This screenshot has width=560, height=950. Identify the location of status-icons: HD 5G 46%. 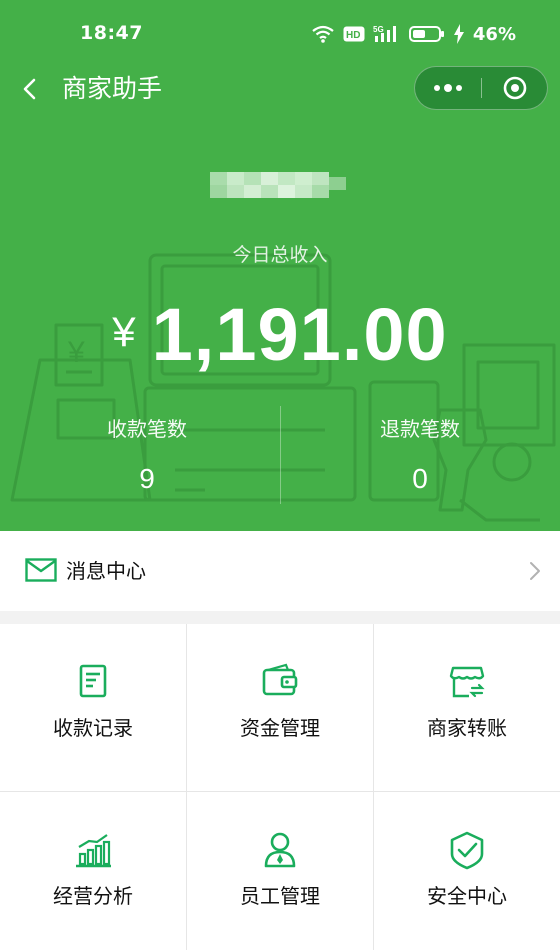
(413, 34).